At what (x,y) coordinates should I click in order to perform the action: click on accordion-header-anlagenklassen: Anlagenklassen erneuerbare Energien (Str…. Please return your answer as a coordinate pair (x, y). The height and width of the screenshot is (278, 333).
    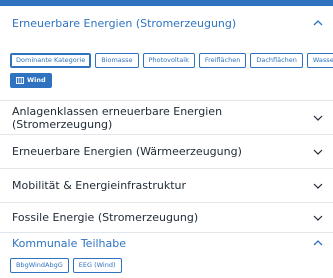
    Looking at the image, I should click on (166, 118).